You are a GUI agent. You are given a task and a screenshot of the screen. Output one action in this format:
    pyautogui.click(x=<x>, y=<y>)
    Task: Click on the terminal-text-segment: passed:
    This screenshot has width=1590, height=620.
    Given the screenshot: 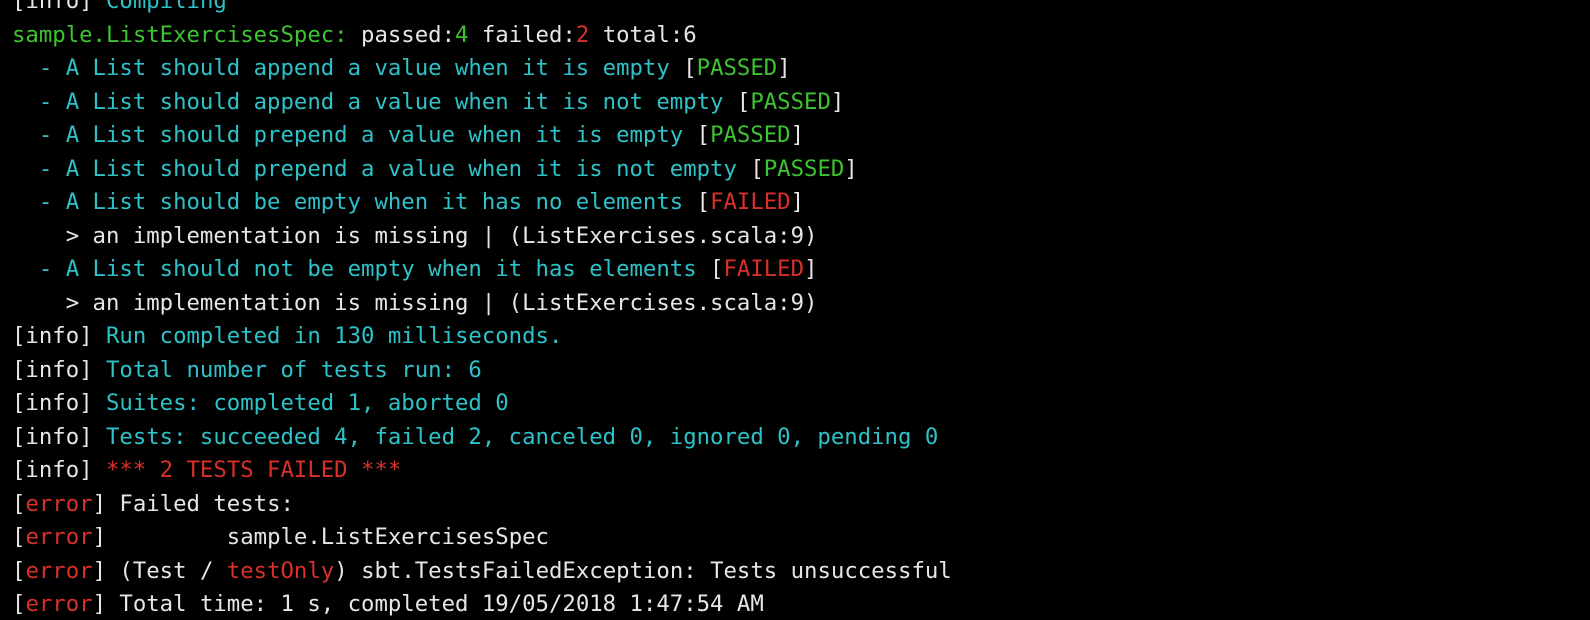 What is the action you would take?
    pyautogui.click(x=408, y=34)
    